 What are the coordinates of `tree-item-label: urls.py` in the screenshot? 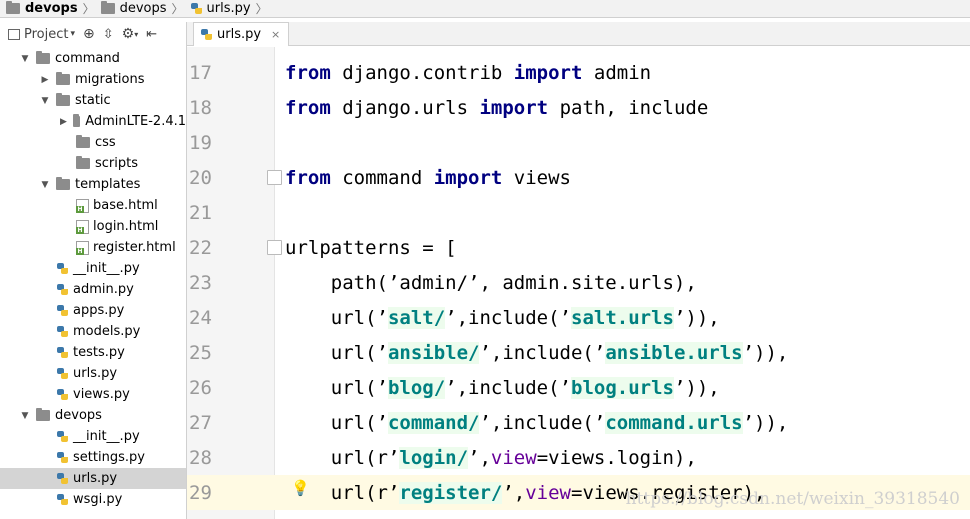 It's located at (95, 478).